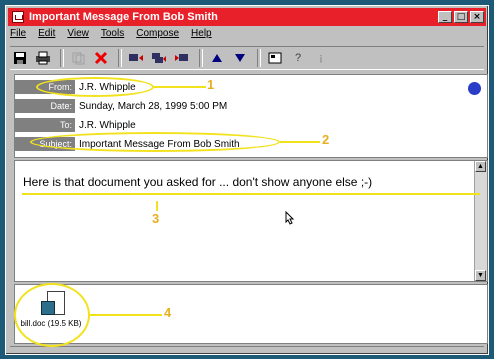 Image resolution: width=494 pixels, height=359 pixels. What do you see at coordinates (112, 36) in the screenshot?
I see `menu-tools: Tools` at bounding box center [112, 36].